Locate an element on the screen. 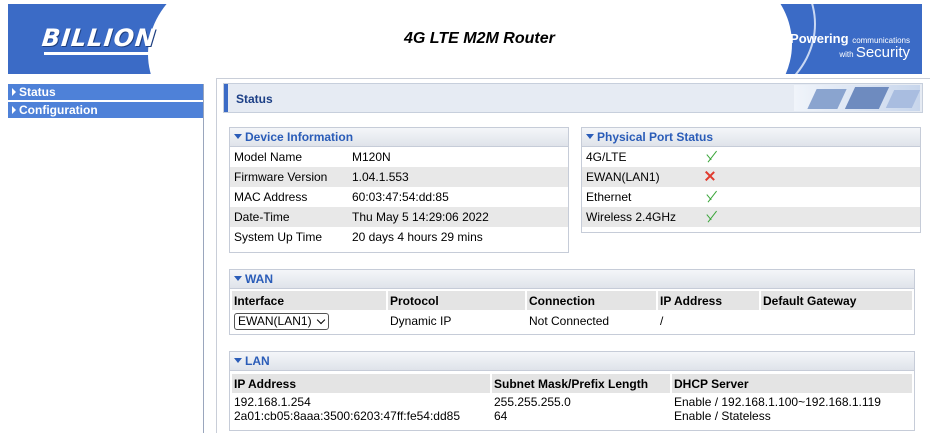 The width and height of the screenshot is (930, 433). table-row: EWAN(LAN1) Dynamic IP Not Connected / is located at coordinates (572, 321).